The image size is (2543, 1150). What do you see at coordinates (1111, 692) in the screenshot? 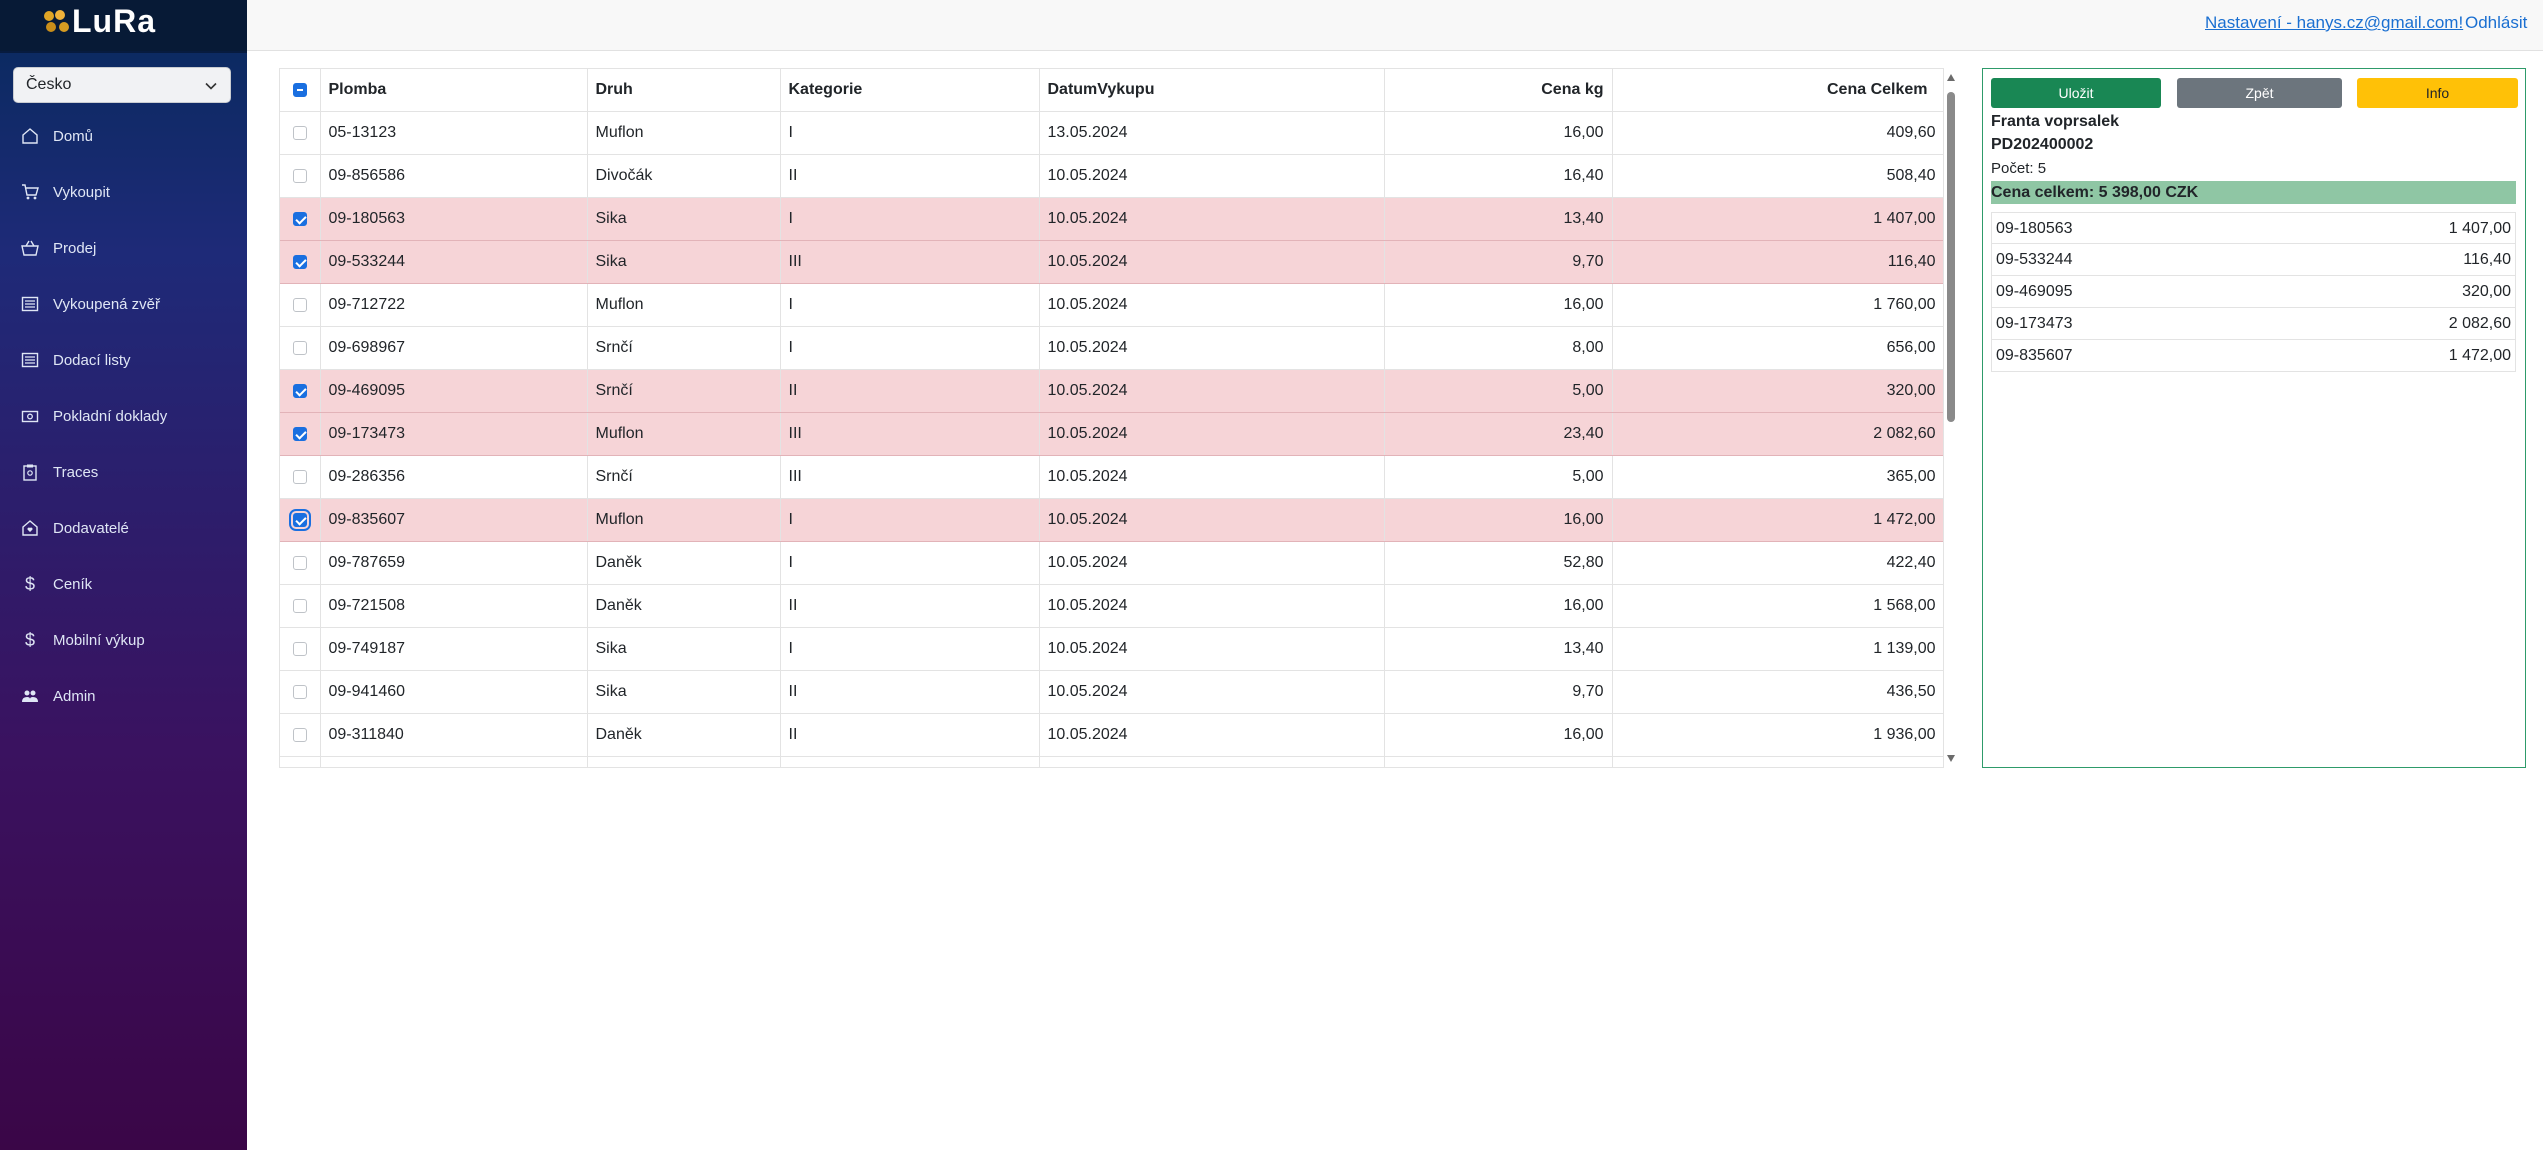
I see `table-row: 09-941460 Sika II 10.05.2024 9,70 436,50` at bounding box center [1111, 692].